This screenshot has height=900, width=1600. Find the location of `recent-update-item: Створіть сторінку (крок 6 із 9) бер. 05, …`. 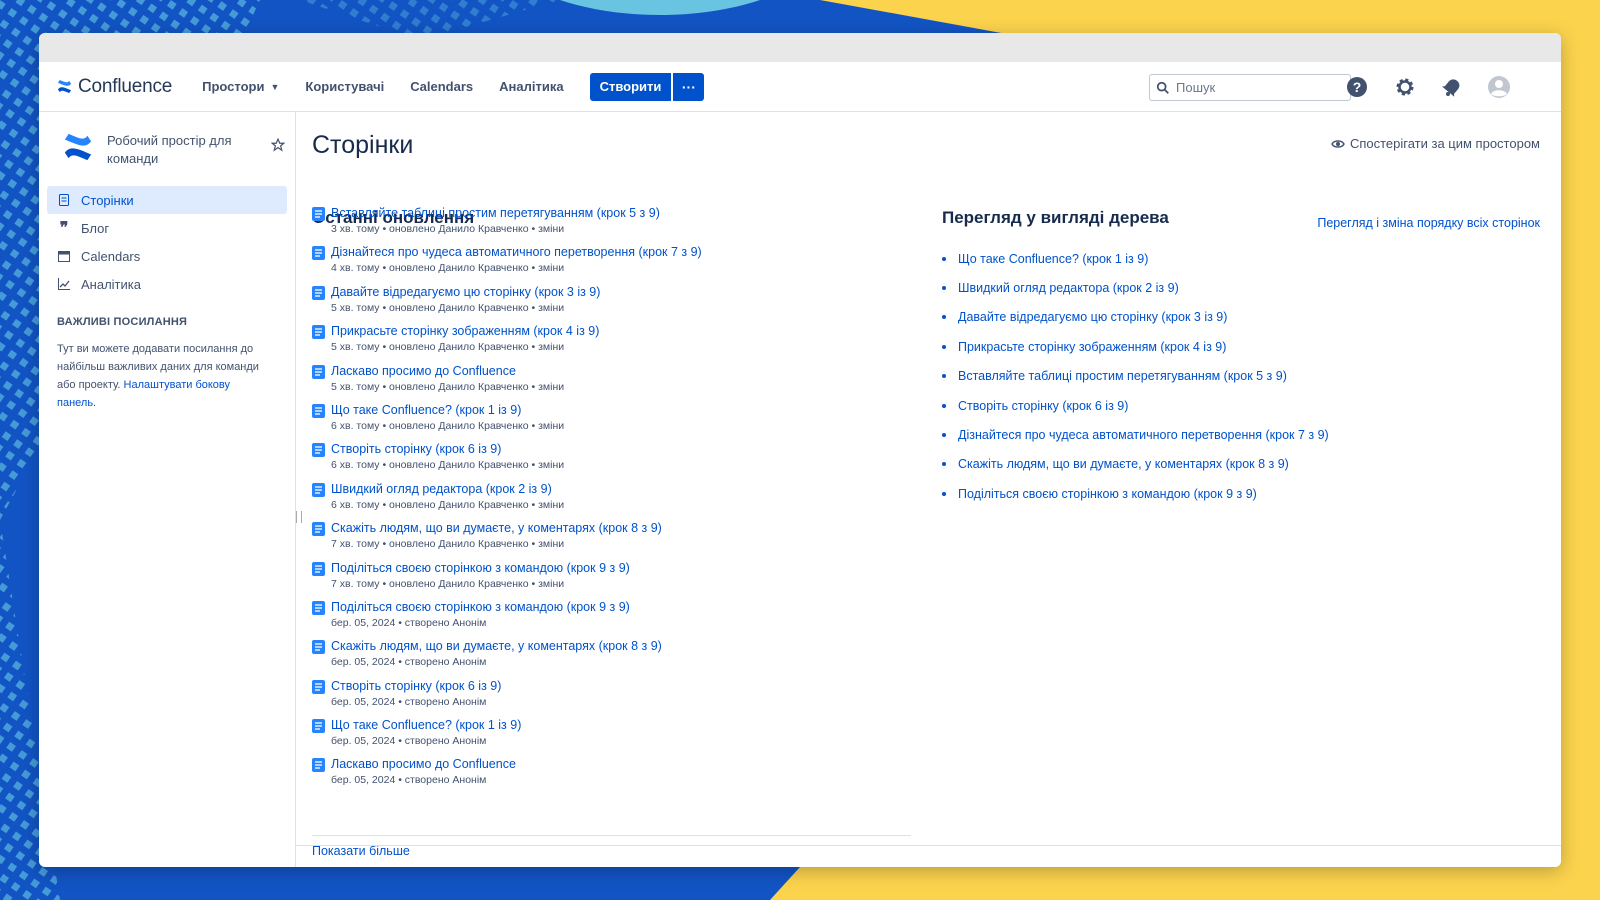

recent-update-item: Створіть сторінку (крок 6 із 9) бер. 05, … is located at coordinates (612, 697).